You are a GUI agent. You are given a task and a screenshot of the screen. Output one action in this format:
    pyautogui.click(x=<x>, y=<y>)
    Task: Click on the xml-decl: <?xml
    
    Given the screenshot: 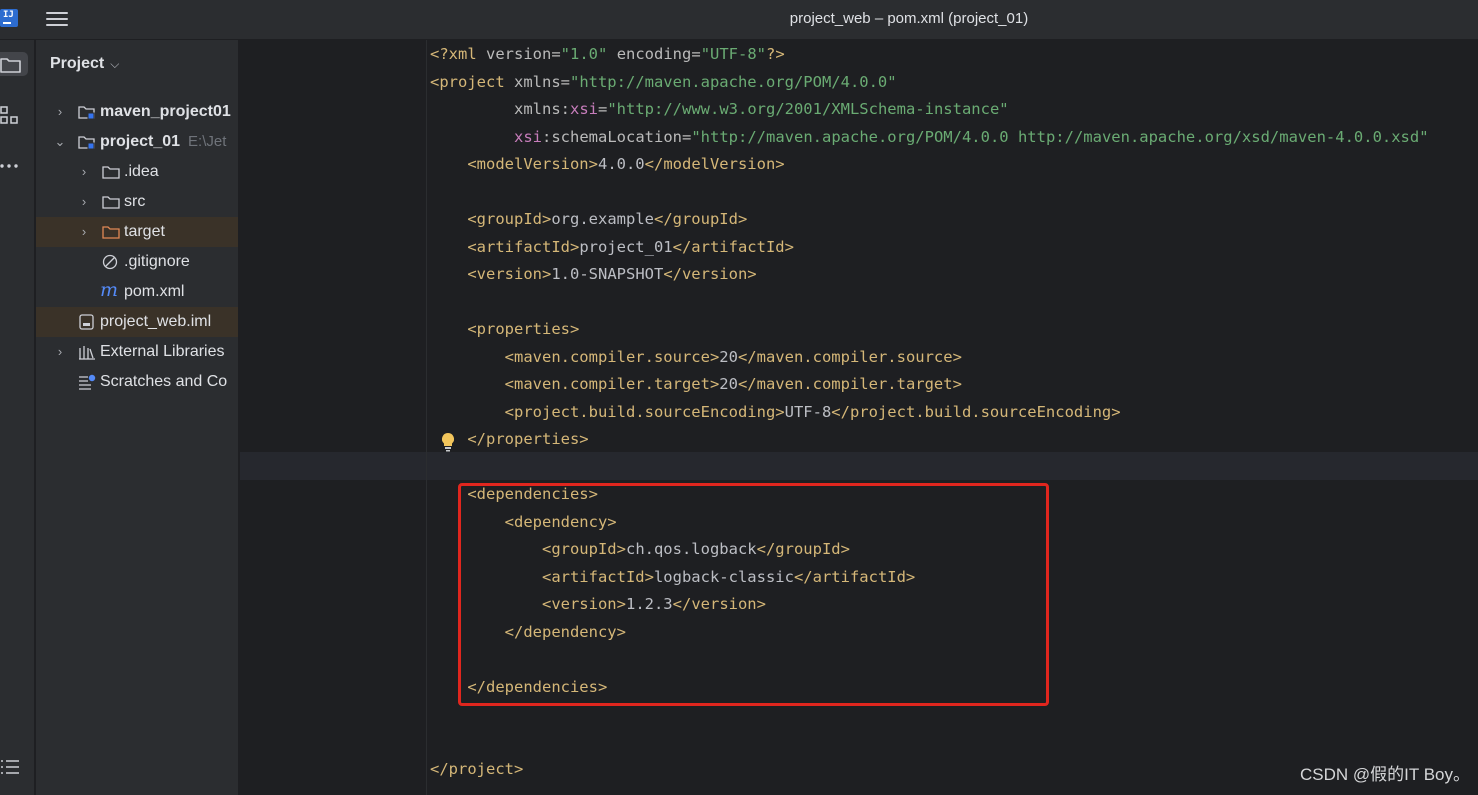 What is the action you would take?
    pyautogui.click(x=458, y=54)
    